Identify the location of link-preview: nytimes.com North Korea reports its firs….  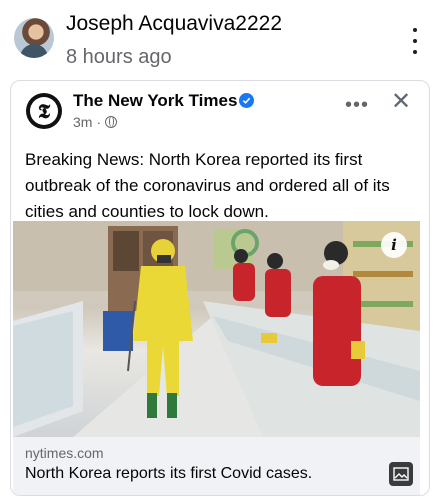
(216, 466).